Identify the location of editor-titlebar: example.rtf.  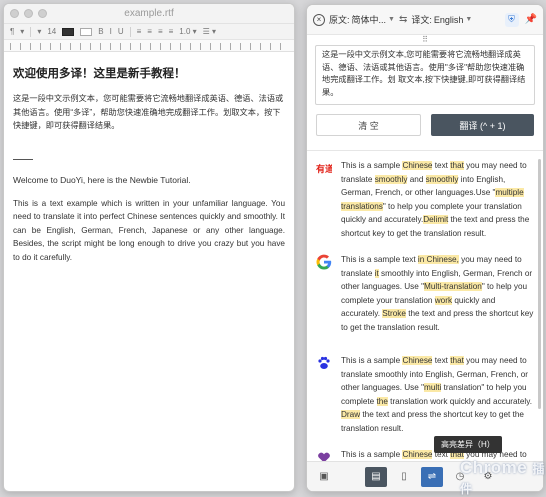
(149, 14).